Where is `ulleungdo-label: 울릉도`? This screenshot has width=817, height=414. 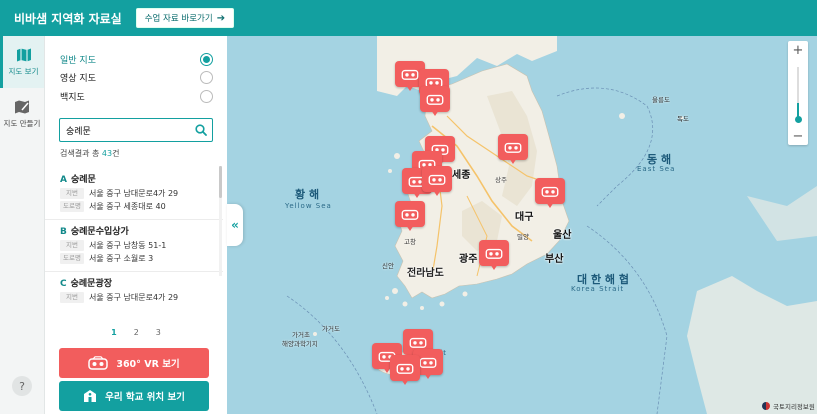
ulleungdo-label: 울릉도 is located at coordinates (661, 100).